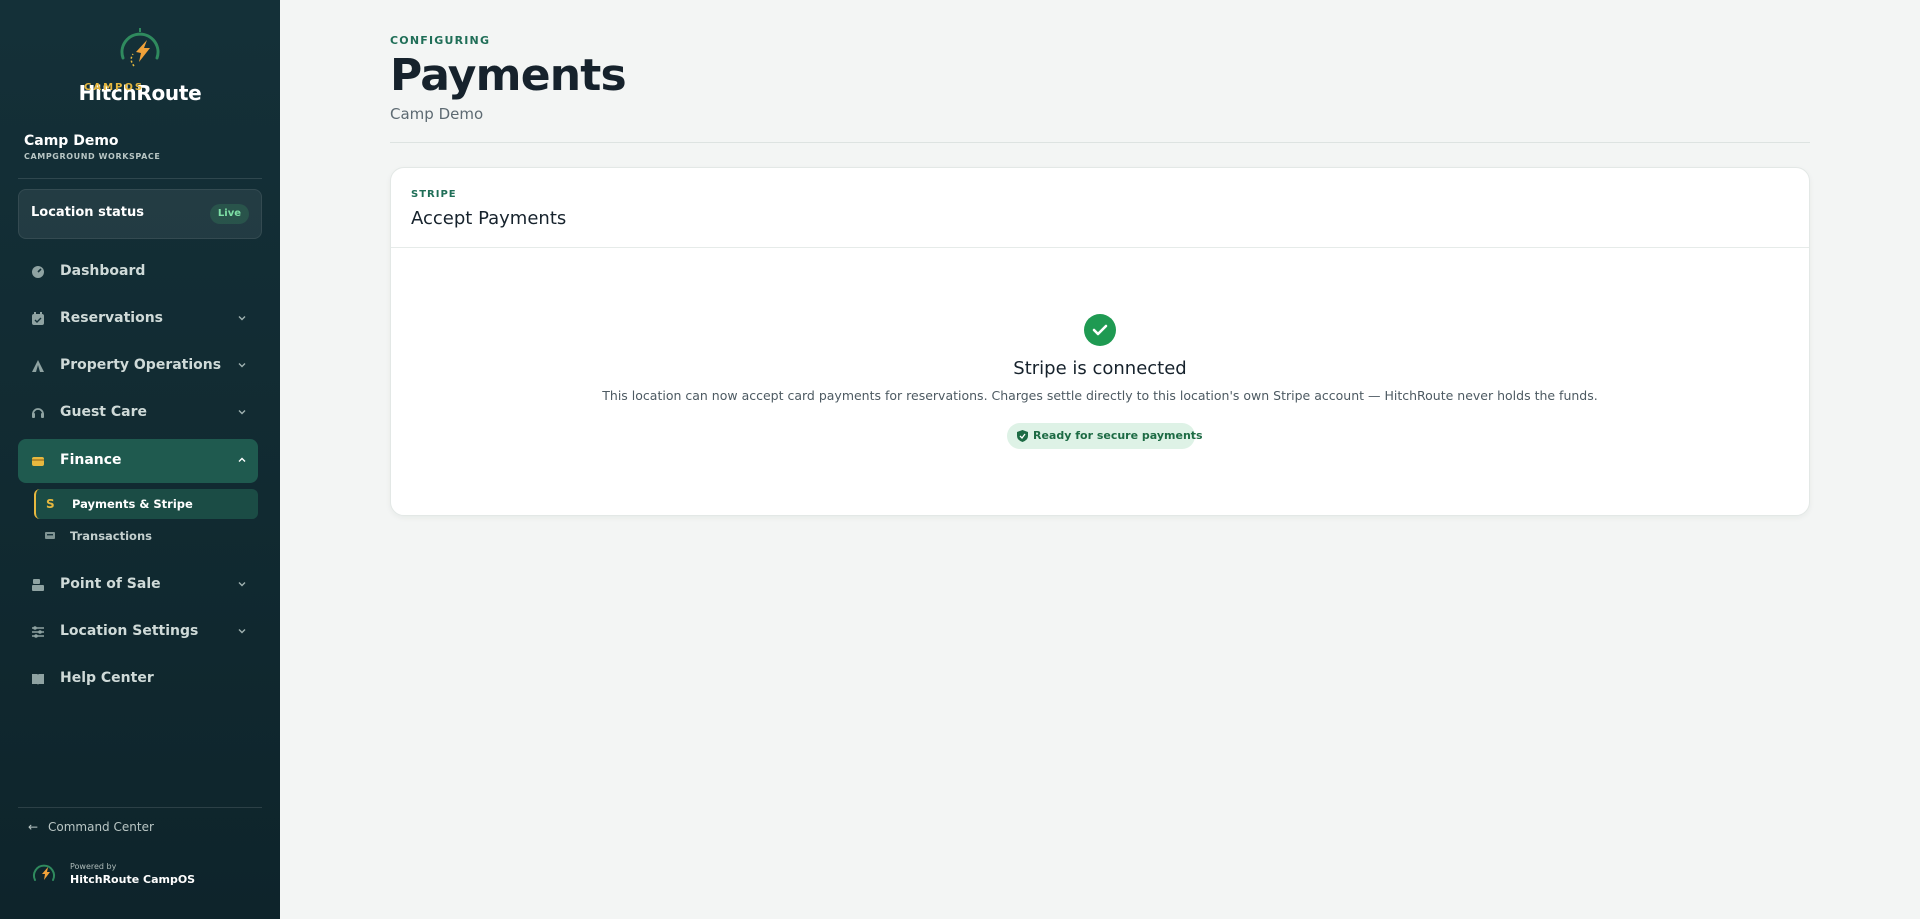  What do you see at coordinates (88, 212) in the screenshot?
I see `location-status-label: Location status` at bounding box center [88, 212].